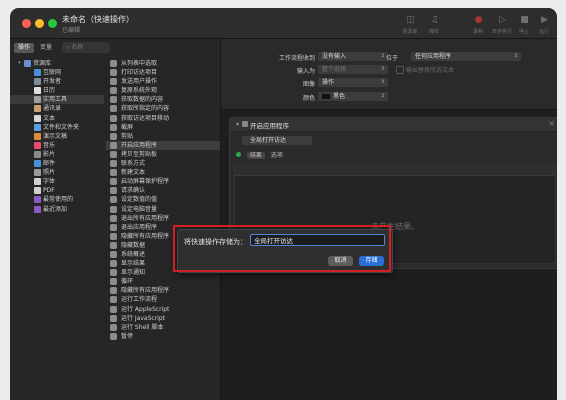  What do you see at coordinates (57, 63) in the screenshot?
I see `library-item: ▾ 资源库` at bounding box center [57, 63].